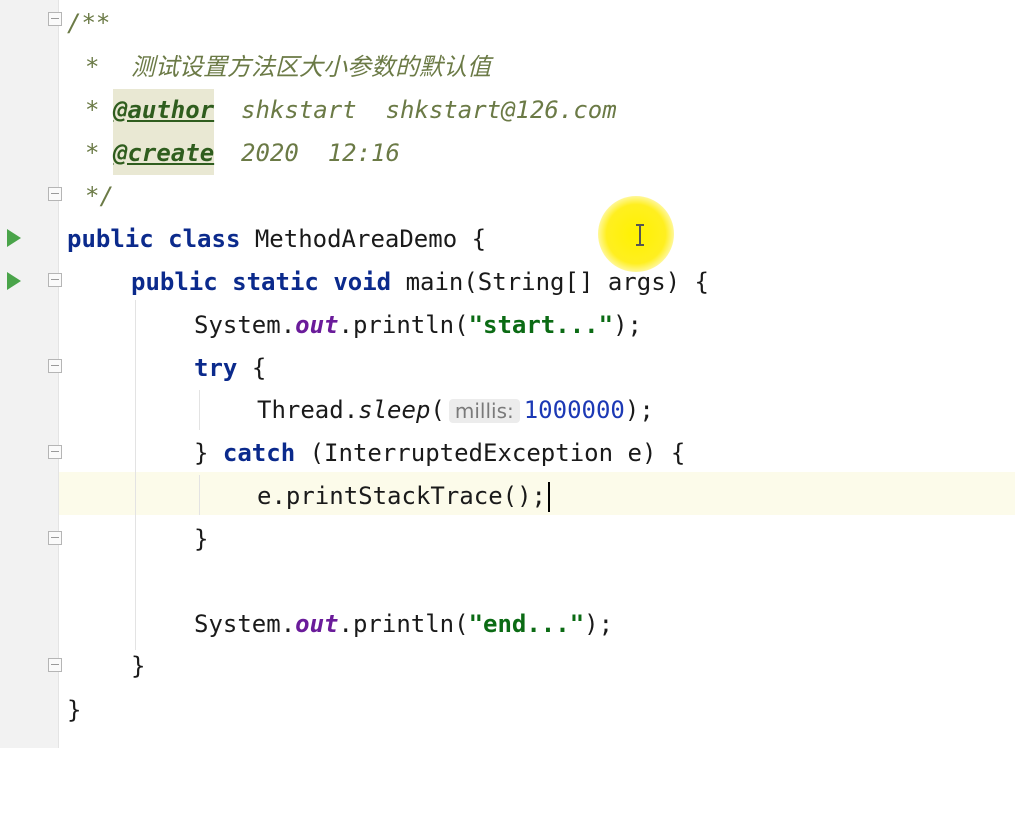 The width and height of the screenshot is (1015, 818). Describe the element at coordinates (548, 497) in the screenshot. I see `text-cursor` at that location.